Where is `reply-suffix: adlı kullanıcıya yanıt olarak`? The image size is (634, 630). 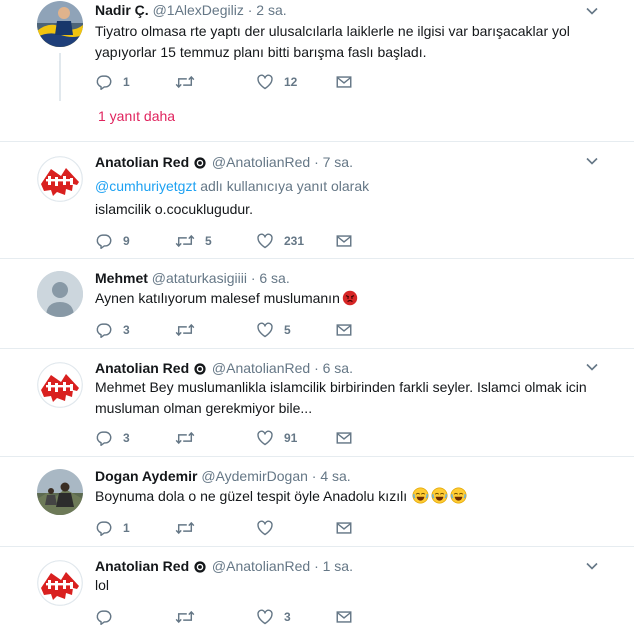
reply-suffix: adlı kullanıcıya yanıt olarak is located at coordinates (283, 186).